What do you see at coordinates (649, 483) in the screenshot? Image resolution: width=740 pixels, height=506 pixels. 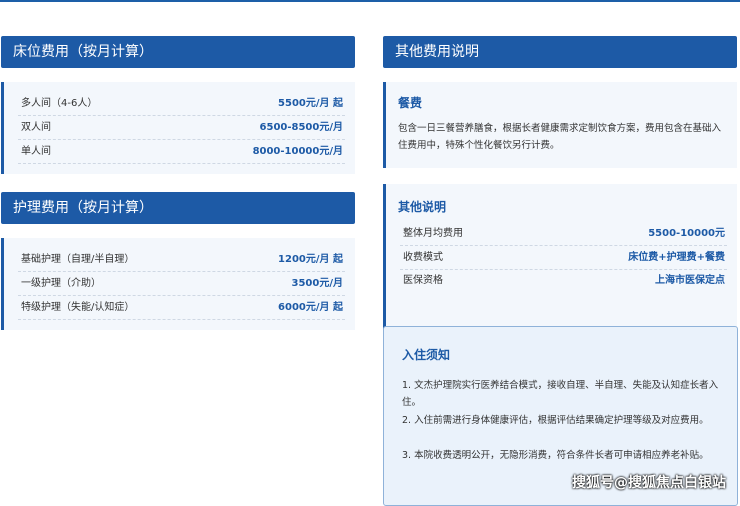 I see `watermark: 搜狐号@搜狐焦点白银站` at bounding box center [649, 483].